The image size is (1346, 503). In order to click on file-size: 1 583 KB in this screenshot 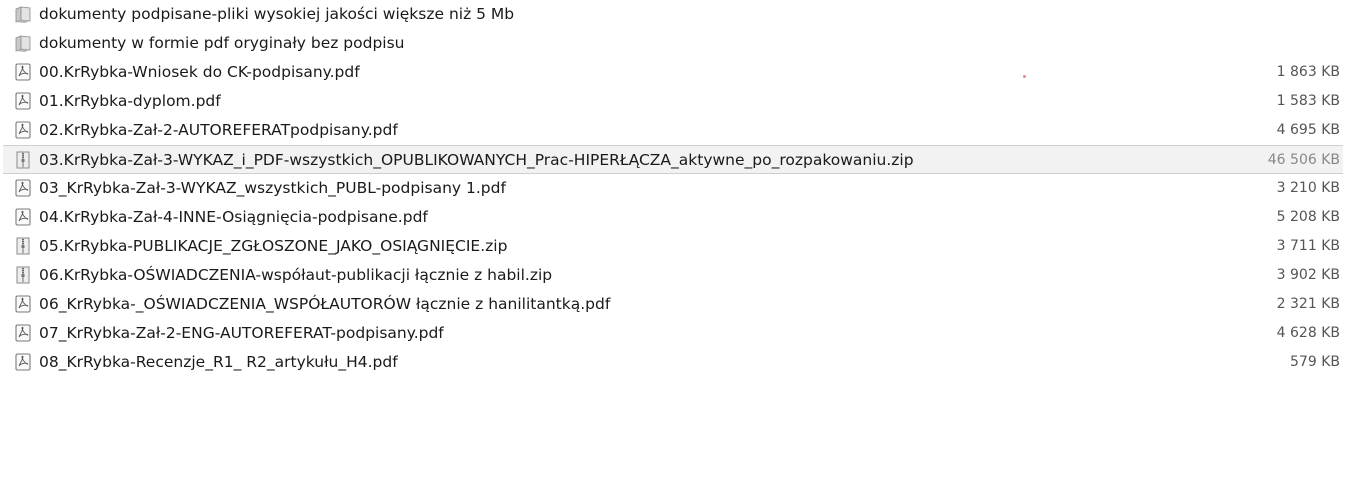, I will do `click(1308, 101)`.